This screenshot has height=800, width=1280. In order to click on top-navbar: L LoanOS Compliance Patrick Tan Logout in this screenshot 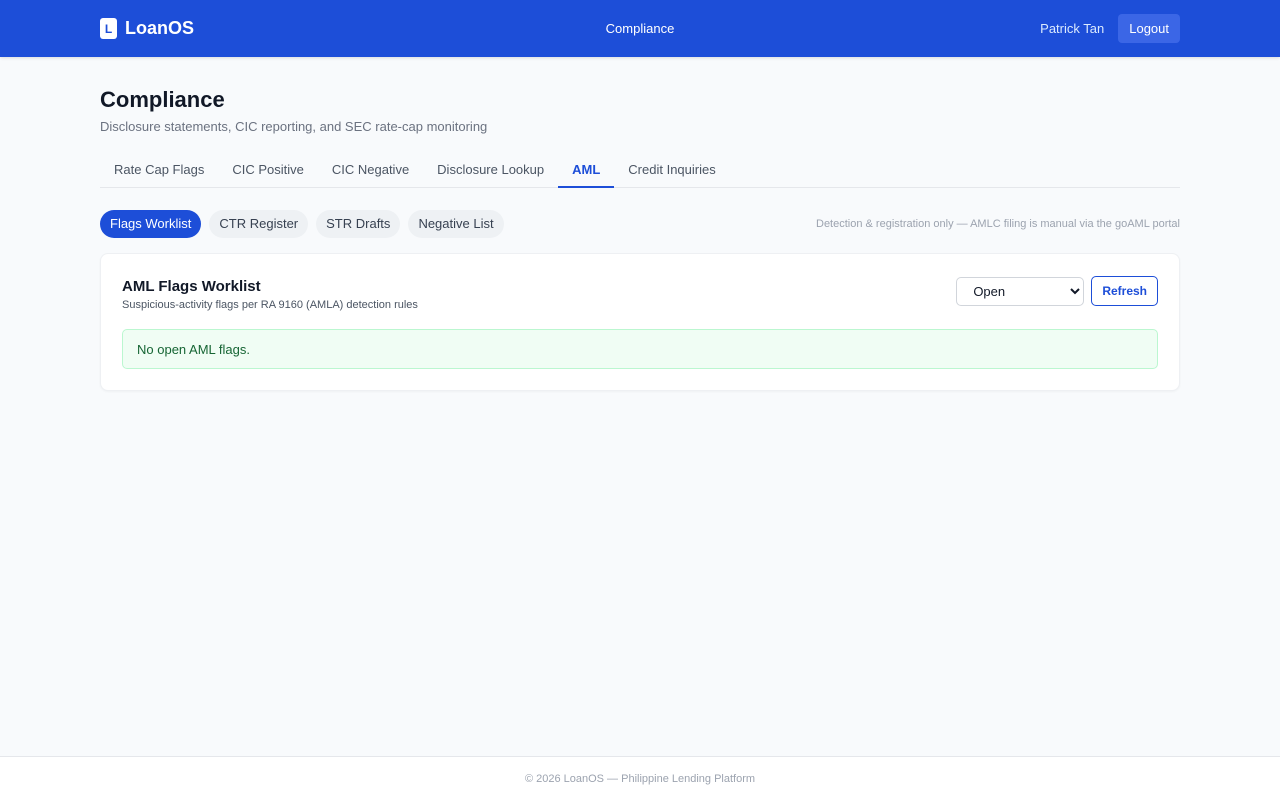, I will do `click(640, 28)`.